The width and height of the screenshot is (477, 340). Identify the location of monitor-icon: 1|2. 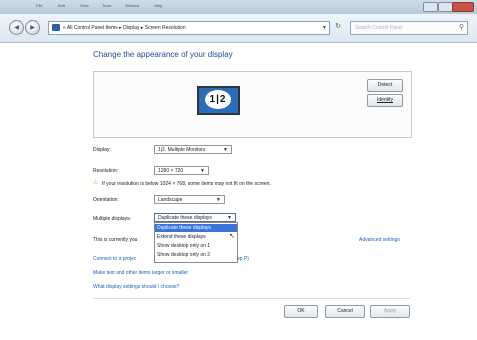
(218, 100).